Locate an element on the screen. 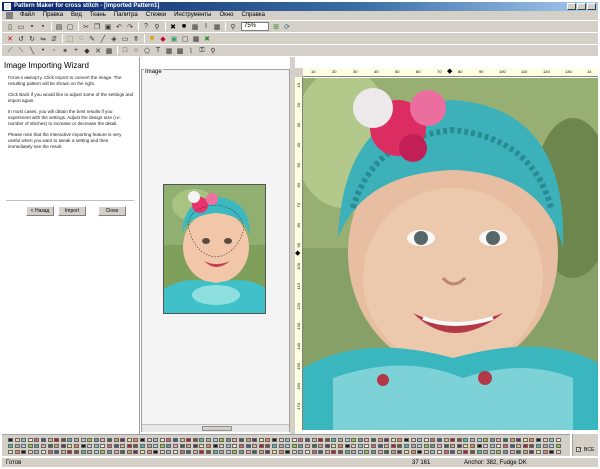 This screenshot has height=469, width=600. thread-palette is located at coordinates (286, 445).